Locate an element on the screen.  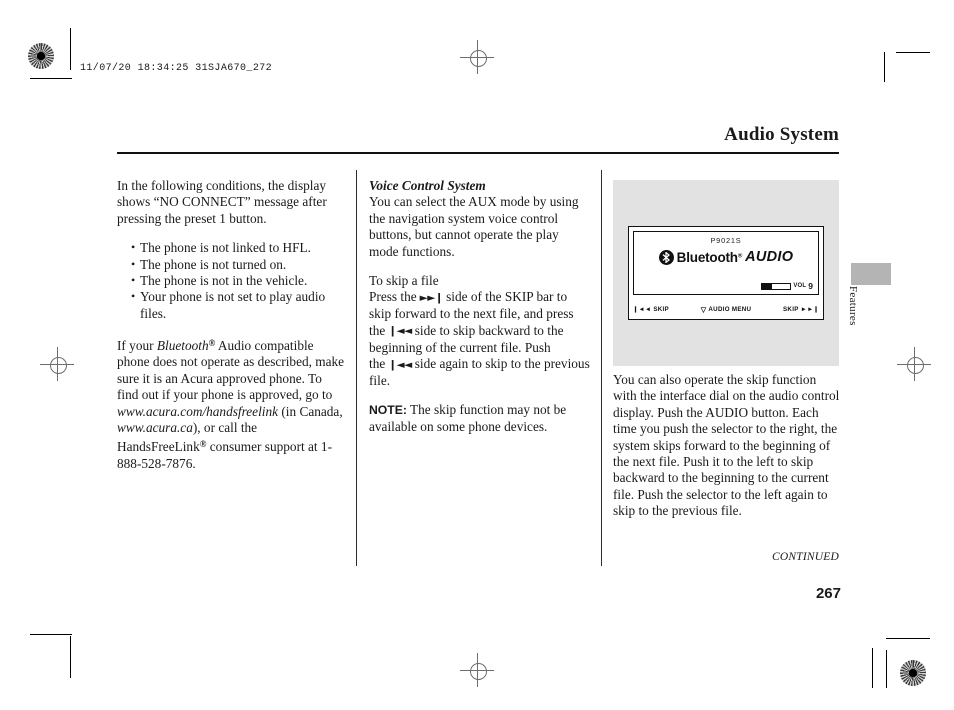
soft-key-audio-menu-label: AUDIO MENU is located at coordinates (730, 309).